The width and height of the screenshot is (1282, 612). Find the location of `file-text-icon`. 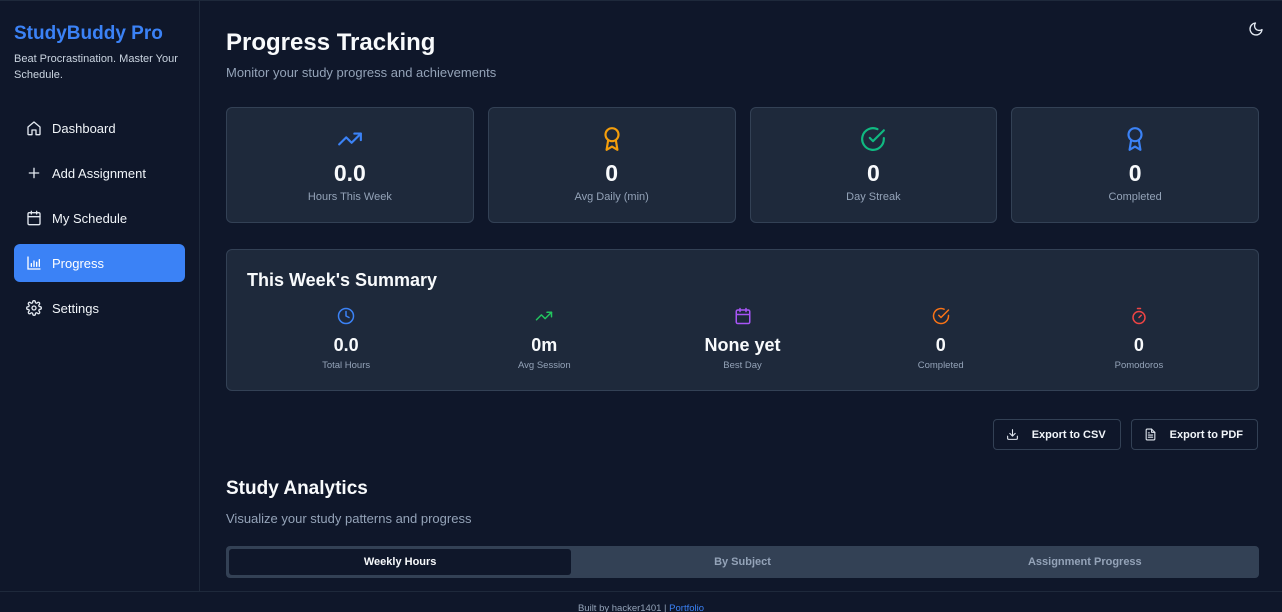

file-text-icon is located at coordinates (1150, 434).